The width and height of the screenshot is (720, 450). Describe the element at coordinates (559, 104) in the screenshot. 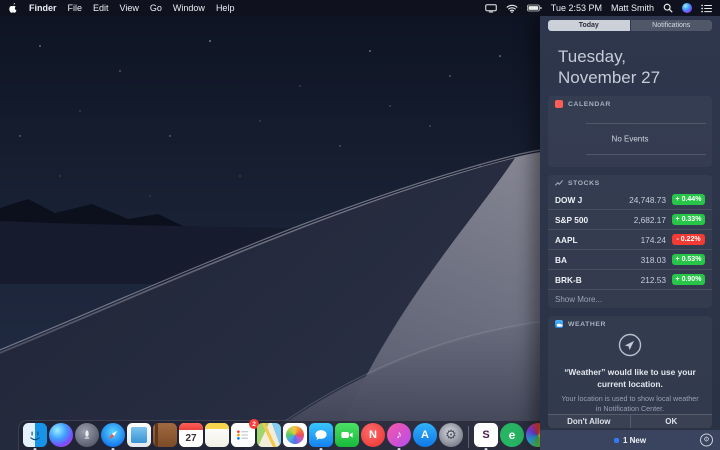

I see `calendar-widget-icon` at that location.